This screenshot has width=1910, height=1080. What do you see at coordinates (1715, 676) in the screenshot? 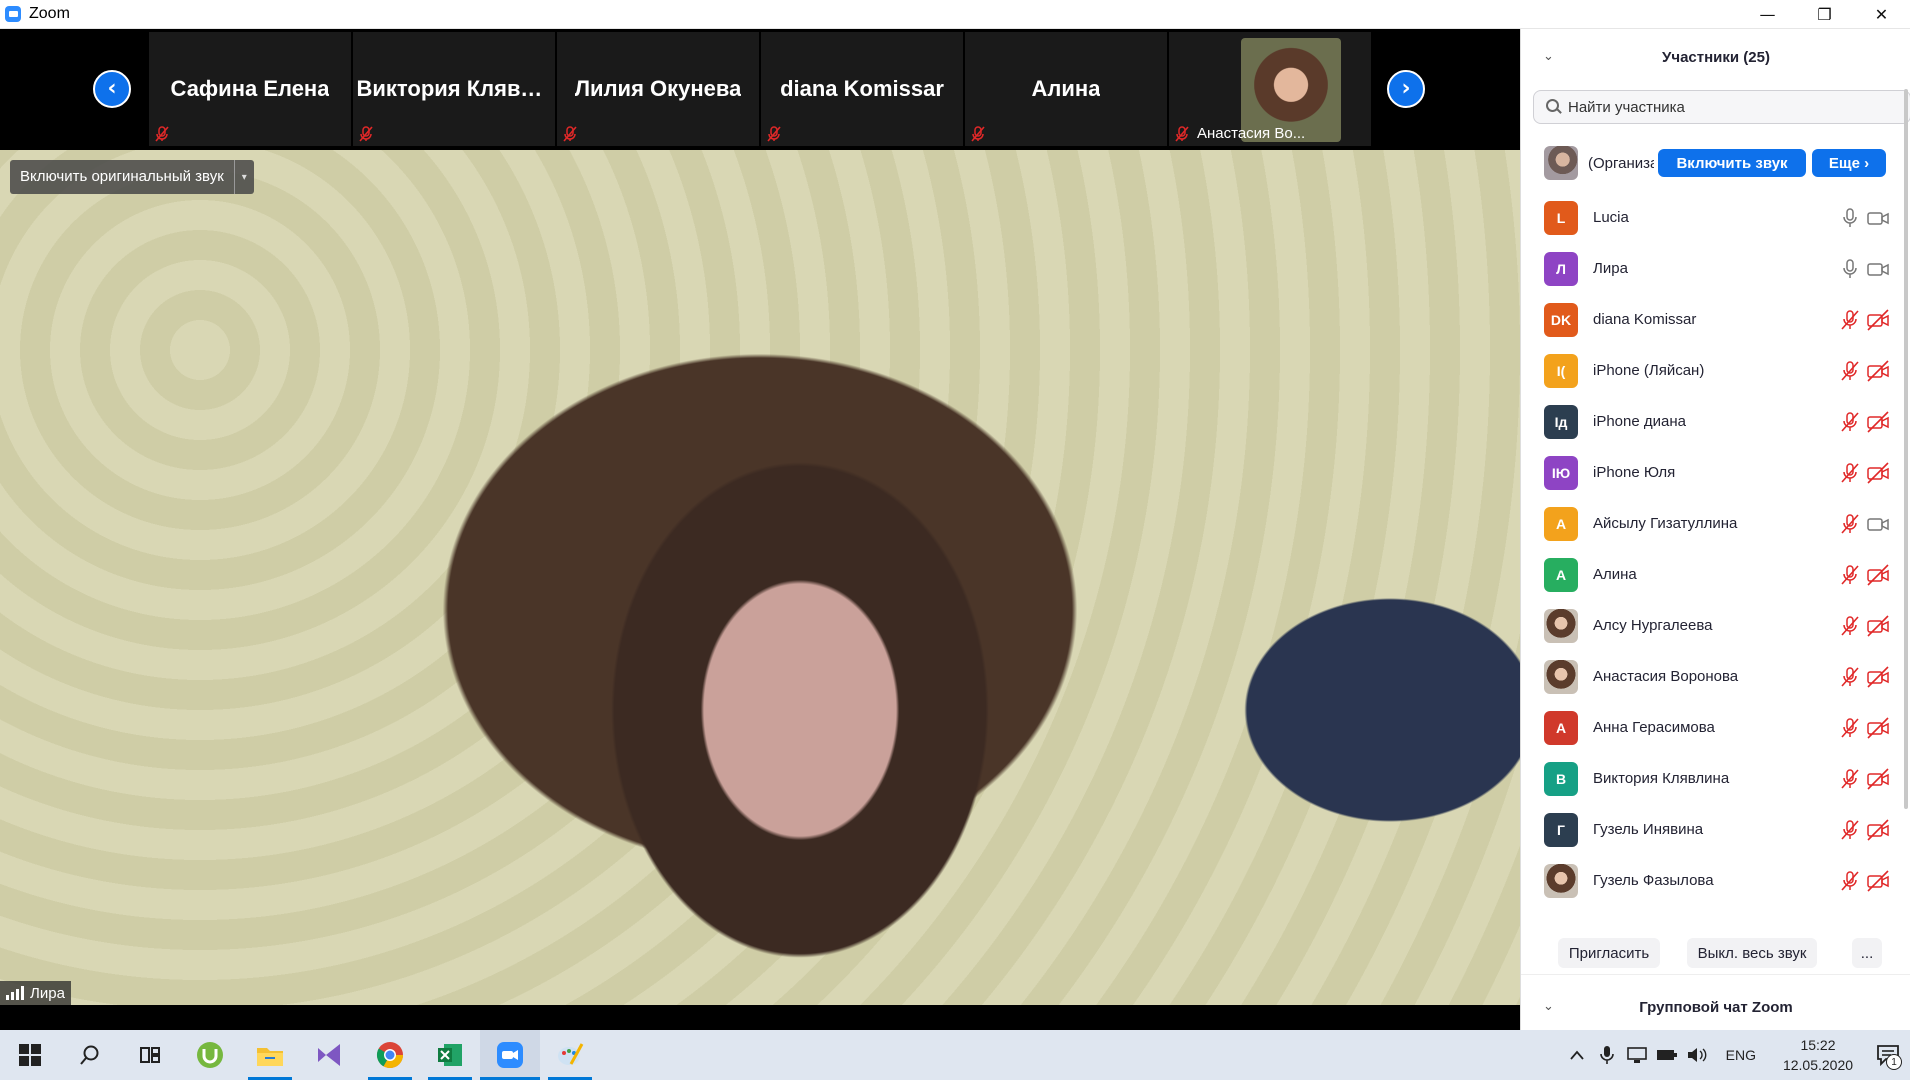
I see `participant-row: Анастасия Воронова` at bounding box center [1715, 676].